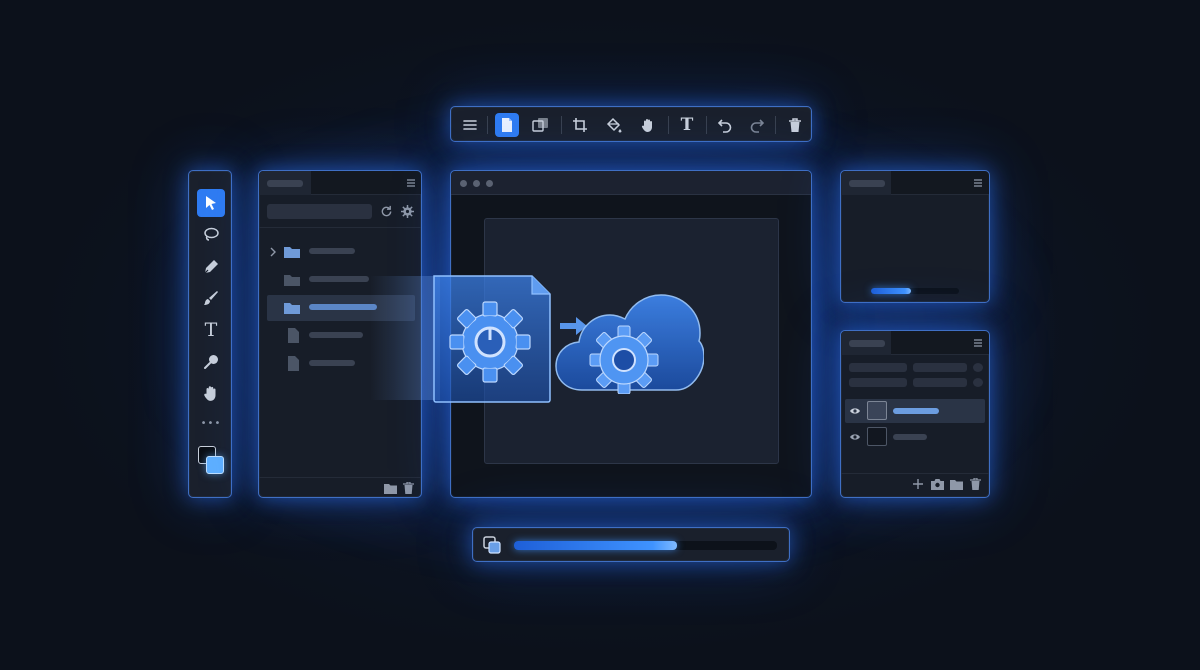 Image resolution: width=1200 pixels, height=670 pixels. I want to click on redo-button, so click(757, 125).